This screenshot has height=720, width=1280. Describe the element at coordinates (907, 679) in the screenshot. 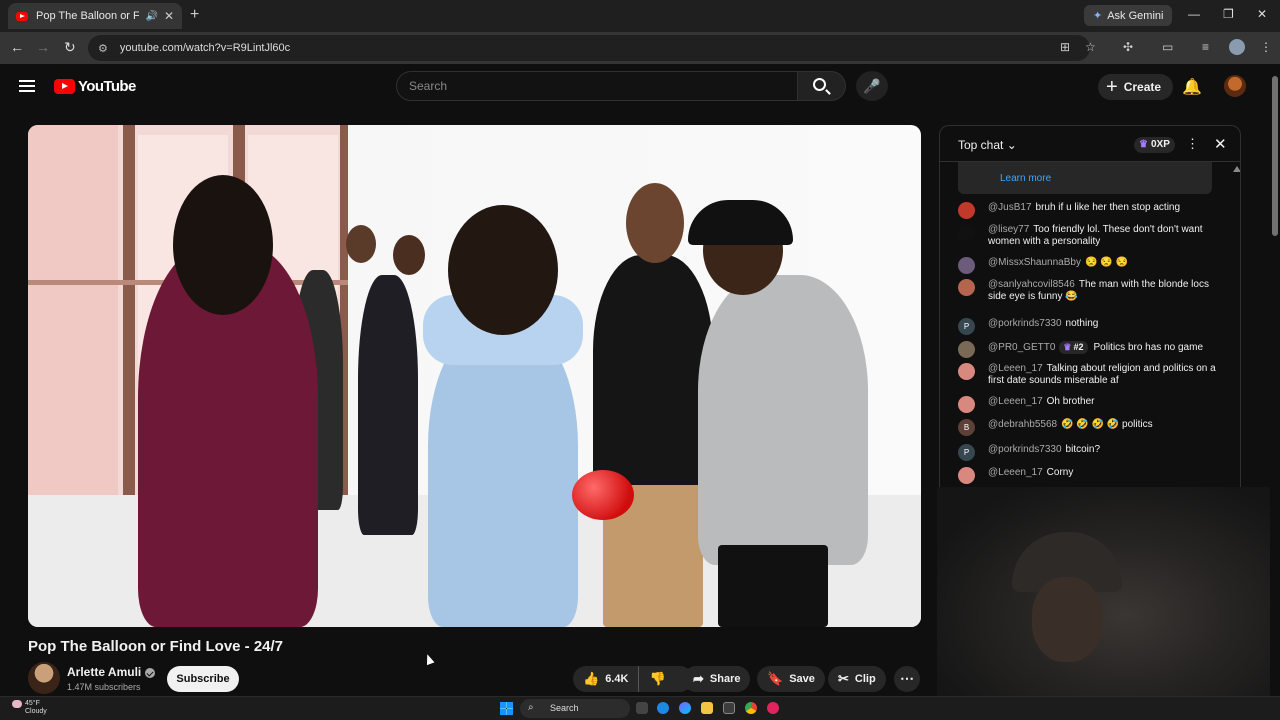

I see `more-actions-button: ⋯` at that location.